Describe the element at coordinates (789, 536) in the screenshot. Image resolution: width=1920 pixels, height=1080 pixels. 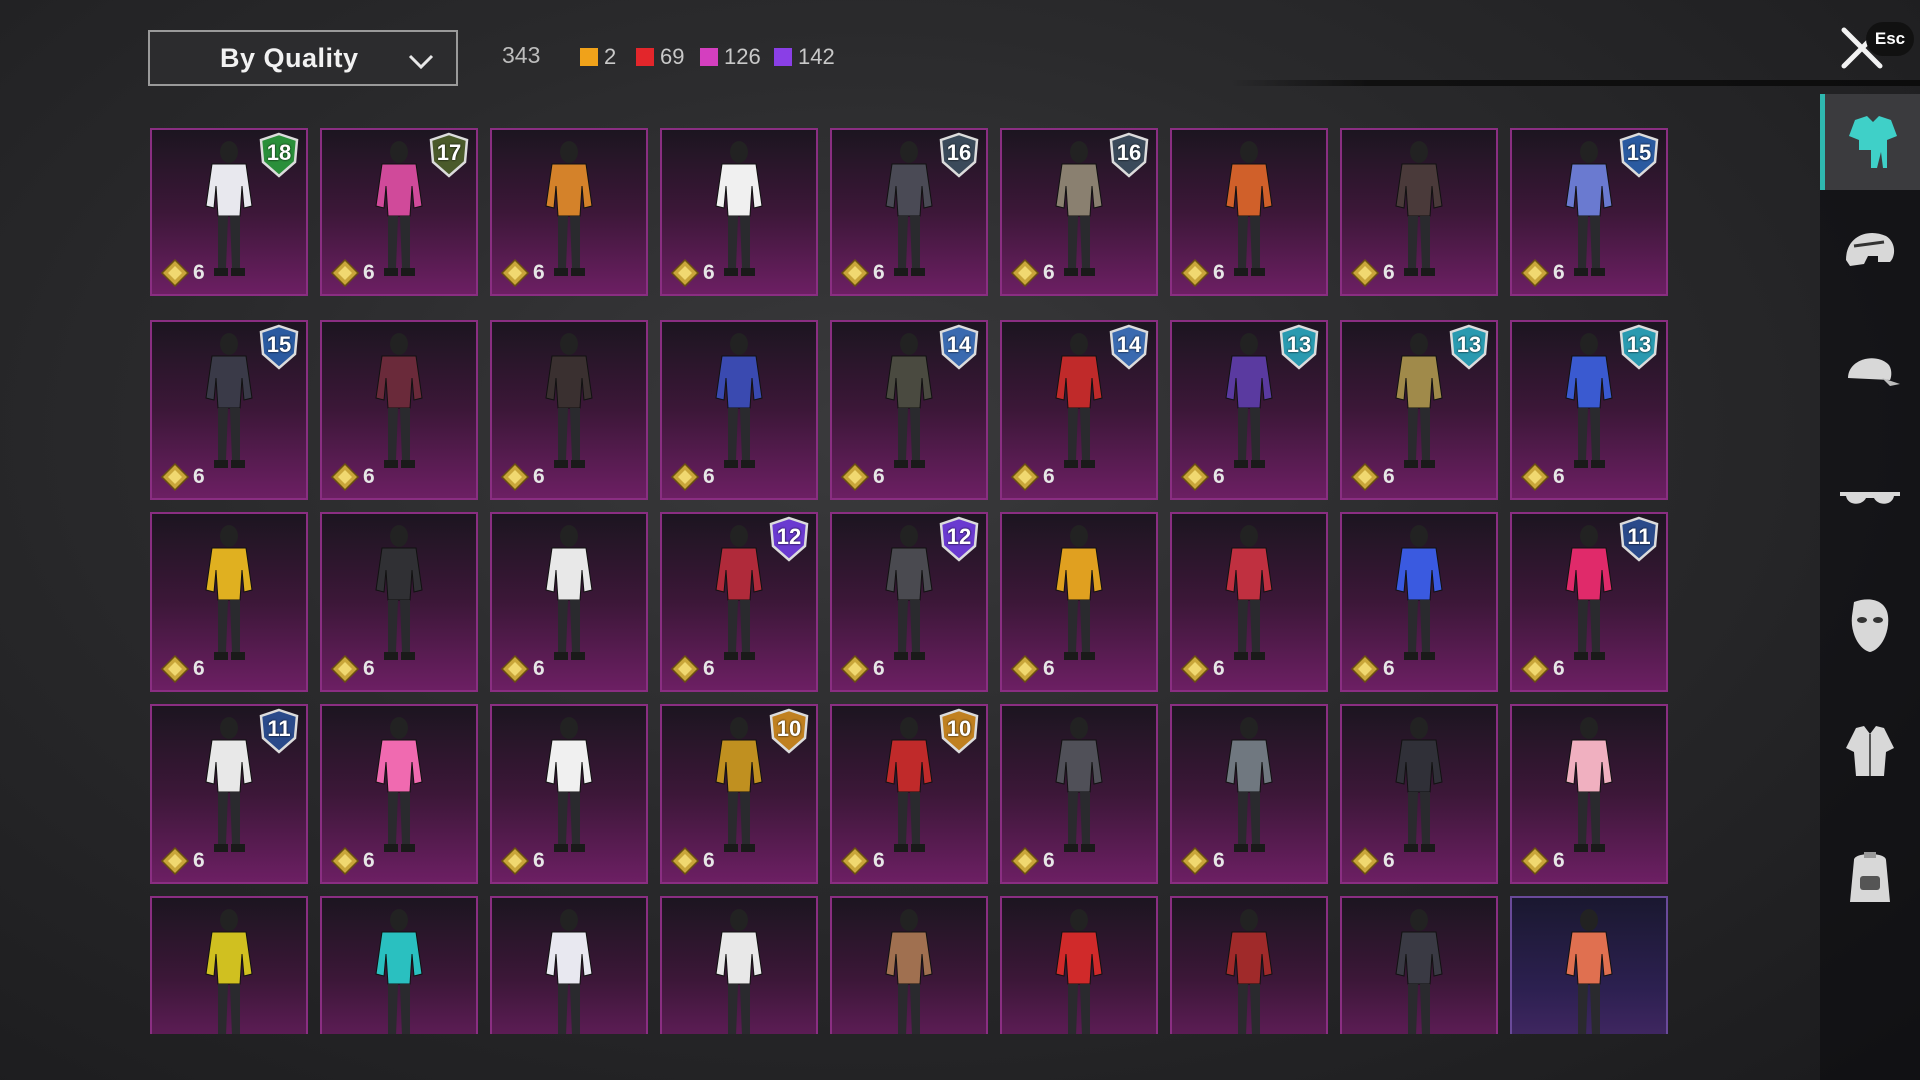
I see `season-badge-number: 12` at that location.